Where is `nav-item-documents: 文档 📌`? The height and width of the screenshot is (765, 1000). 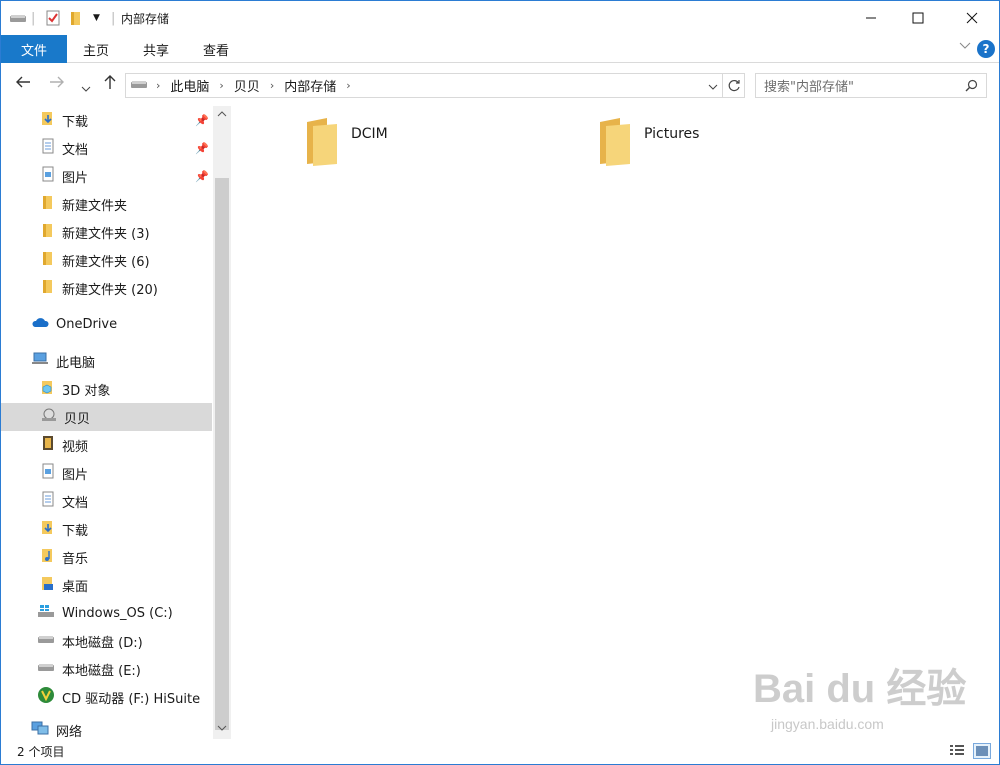
nav-item-documents: 文档 📌 is located at coordinates (106, 148).